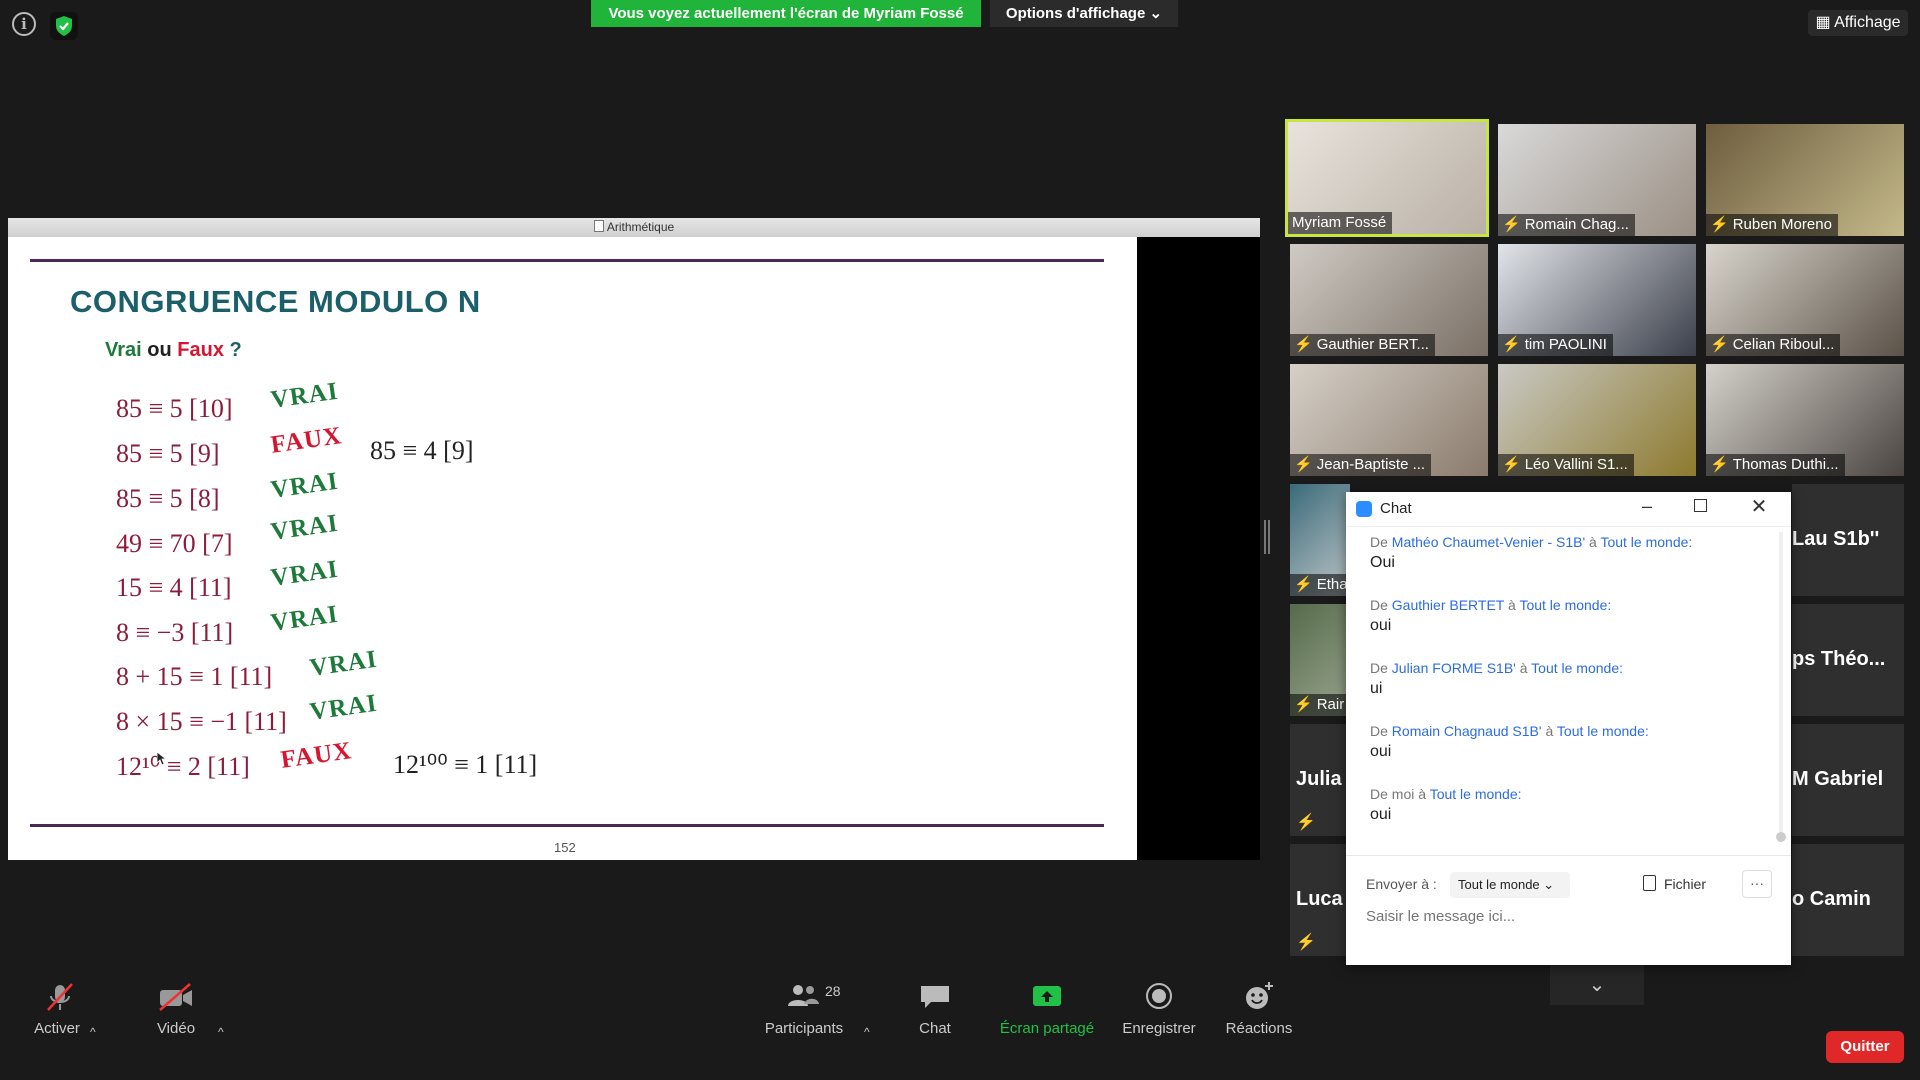  Describe the element at coordinates (1376, 688) in the screenshot. I see `message-text: ui` at that location.